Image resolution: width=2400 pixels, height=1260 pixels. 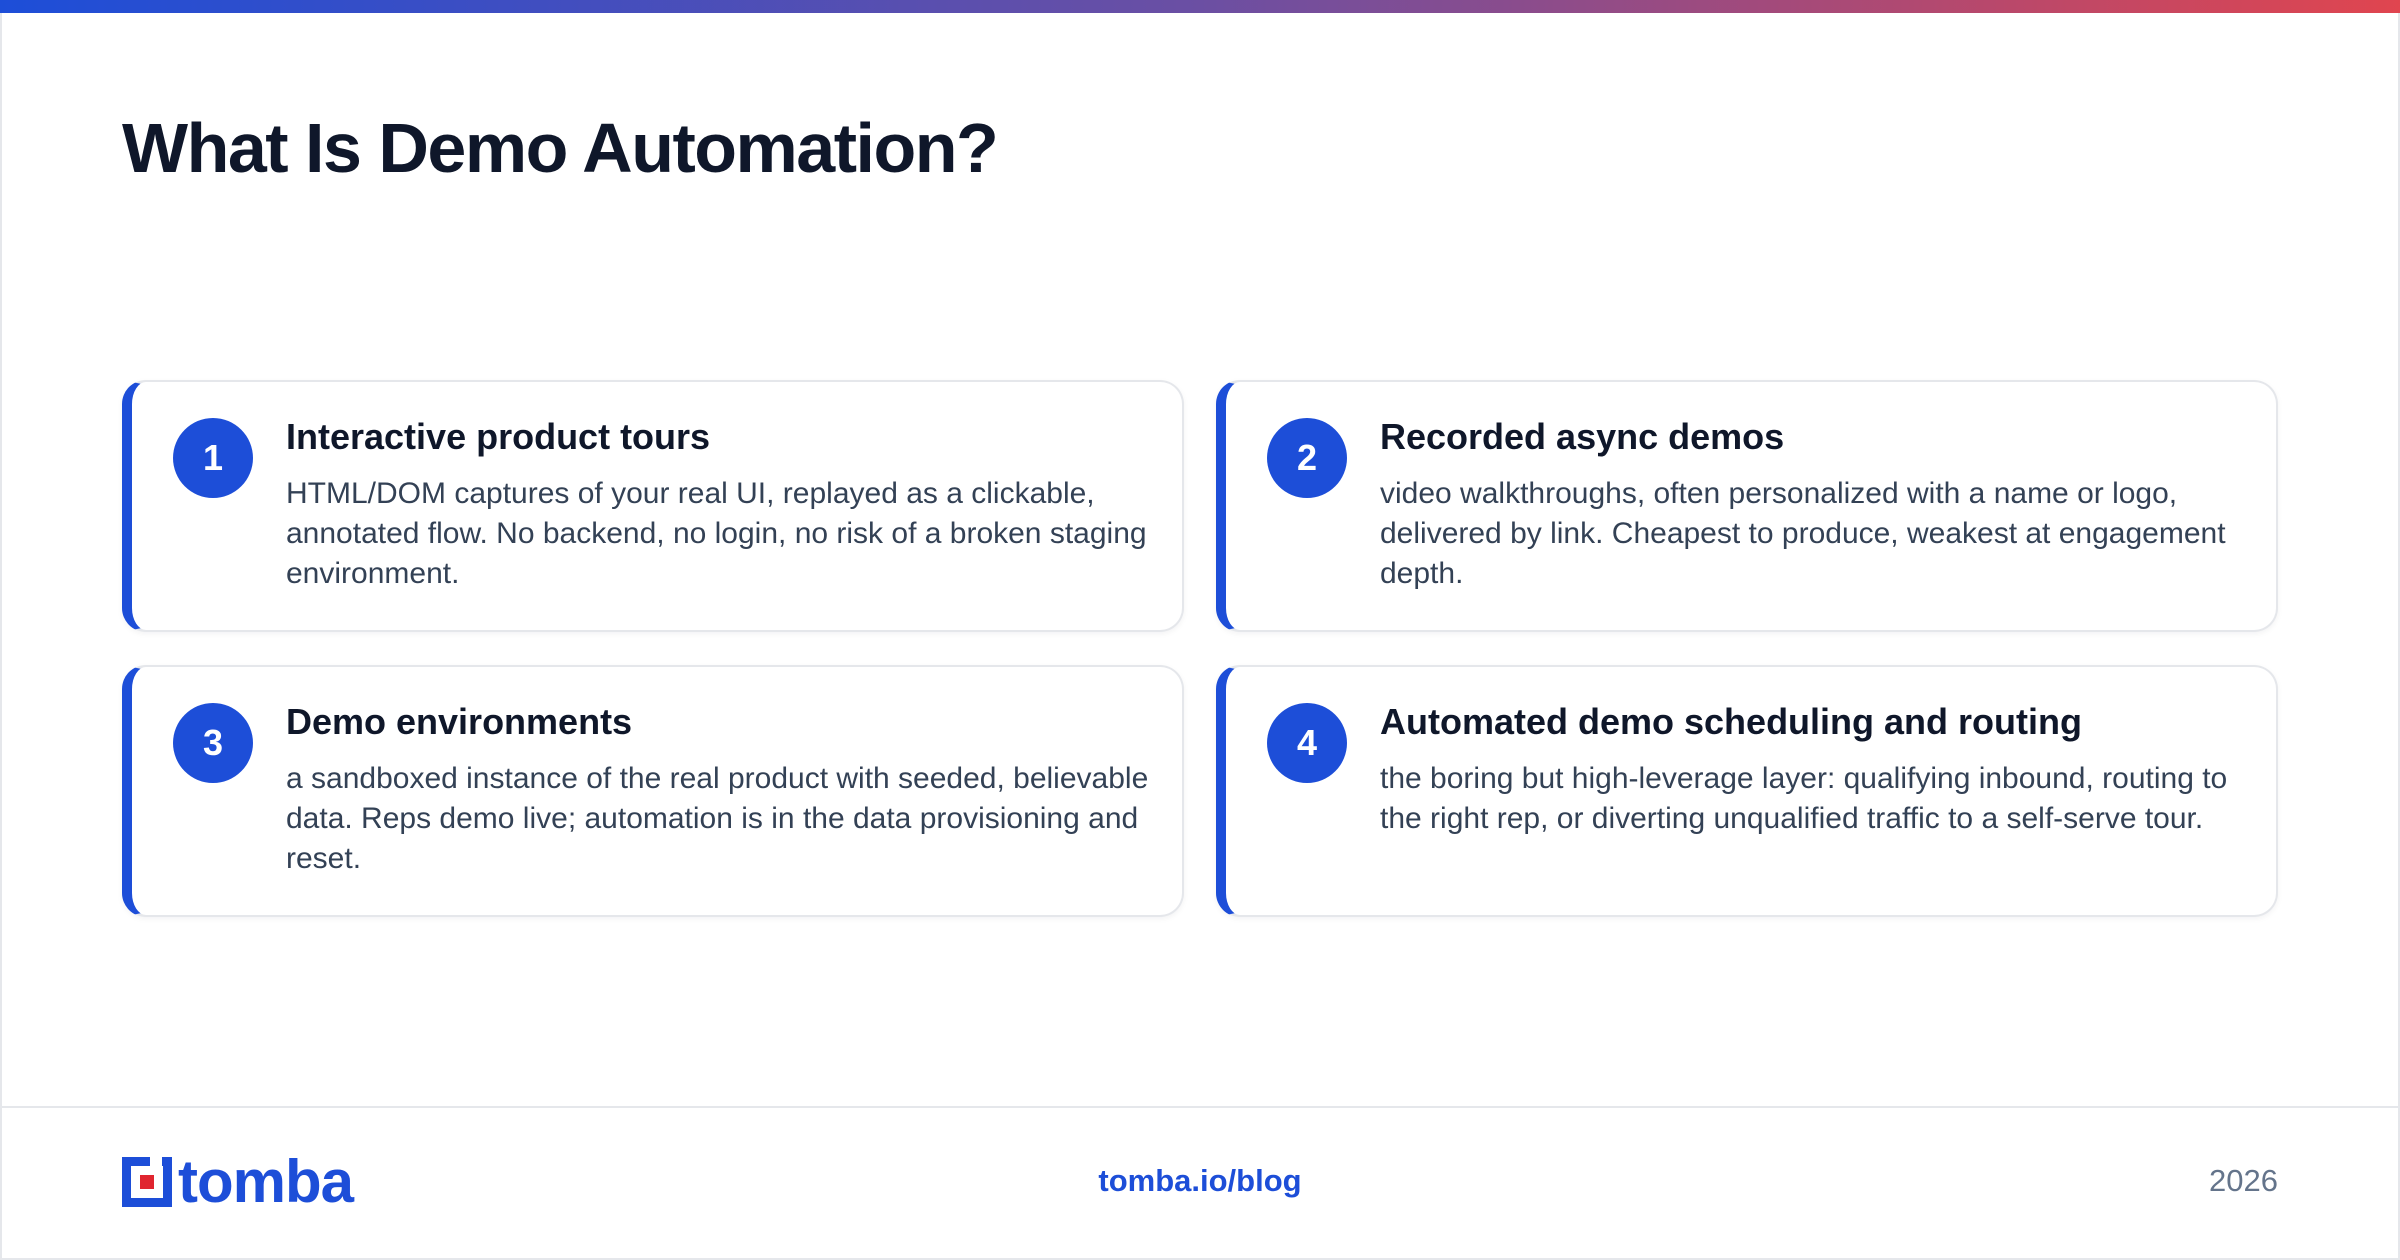 I want to click on card-number-badge: 3, so click(x=213, y=743).